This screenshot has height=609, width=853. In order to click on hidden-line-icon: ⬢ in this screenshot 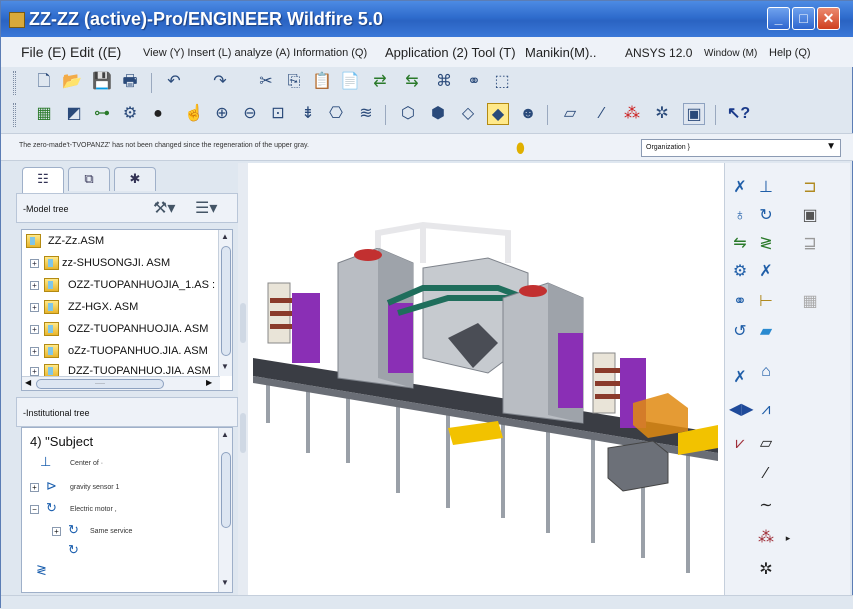, I will do `click(438, 114)`.